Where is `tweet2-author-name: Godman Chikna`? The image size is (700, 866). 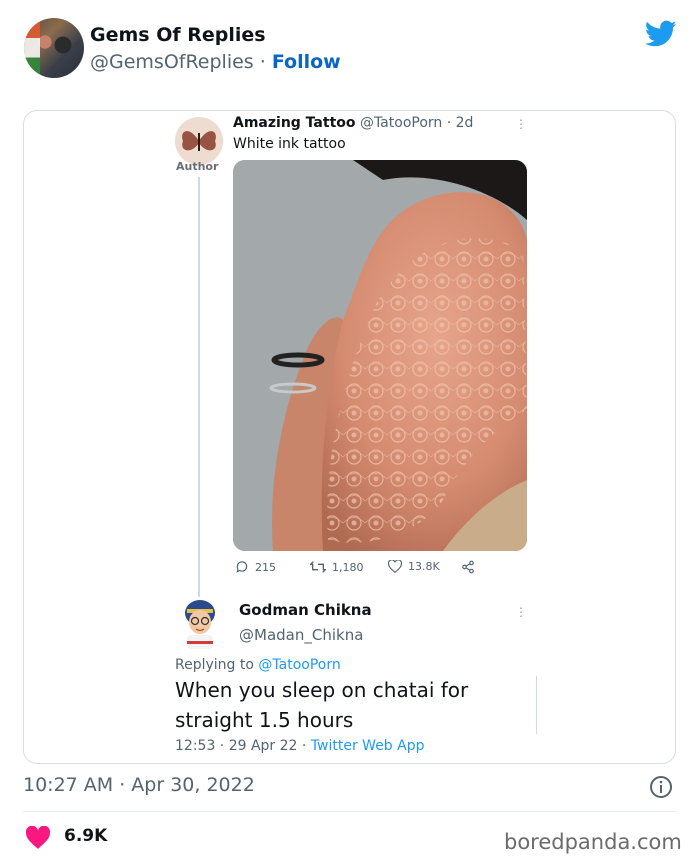 tweet2-author-name: Godman Chikna is located at coordinates (305, 610).